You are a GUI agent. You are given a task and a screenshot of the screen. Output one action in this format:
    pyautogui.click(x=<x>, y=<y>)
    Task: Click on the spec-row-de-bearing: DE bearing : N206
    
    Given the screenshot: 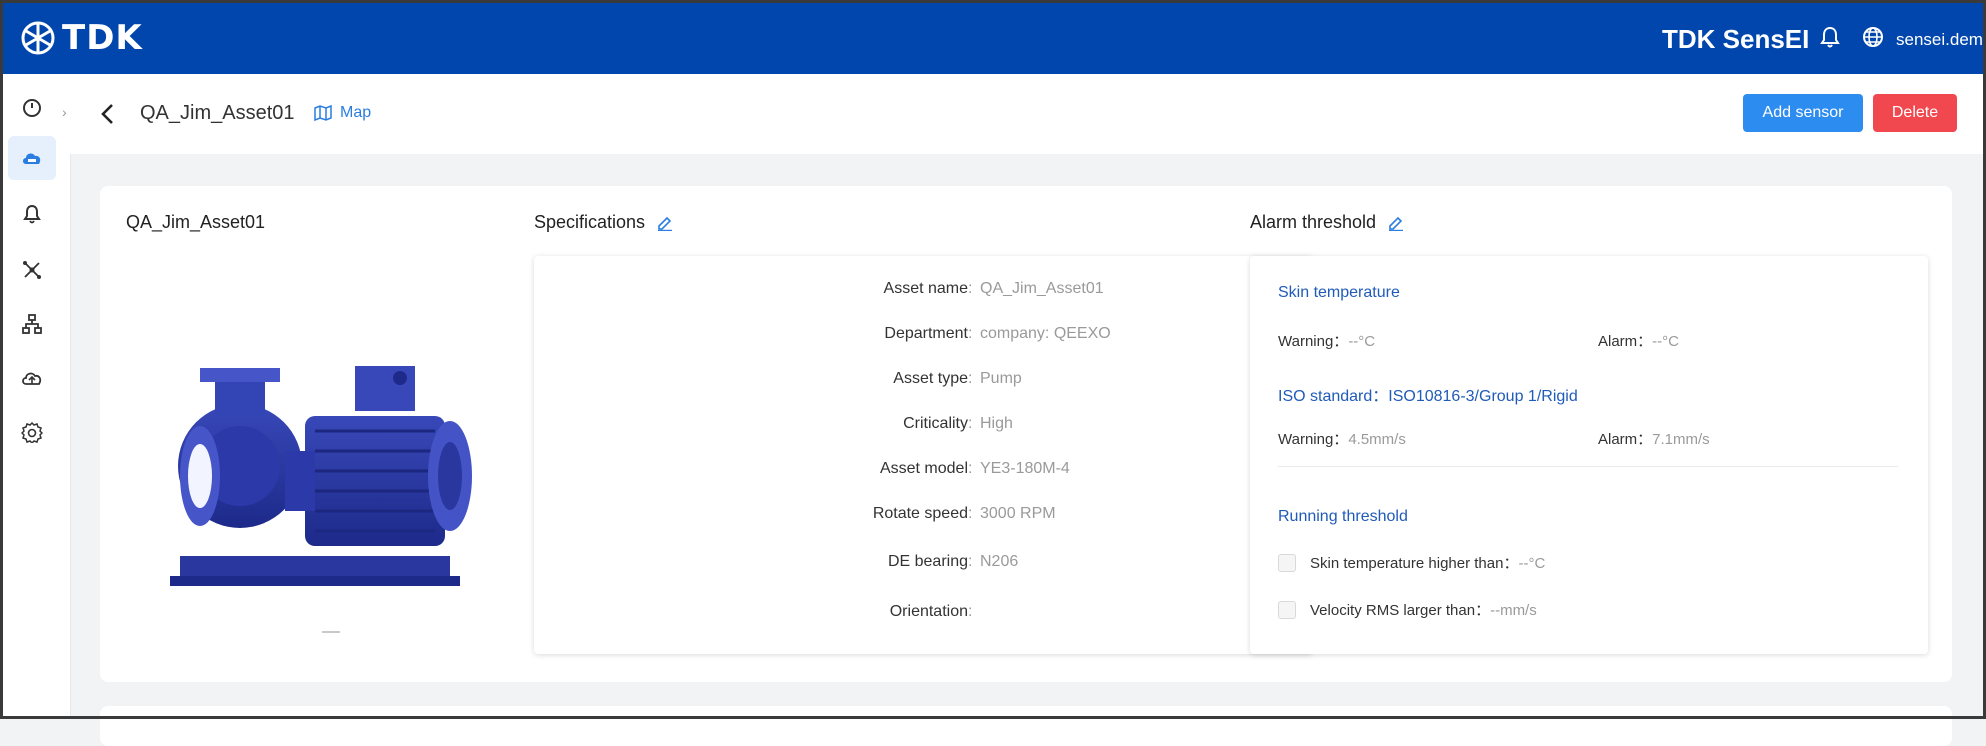 What is the action you would take?
    pyautogui.click(x=953, y=561)
    